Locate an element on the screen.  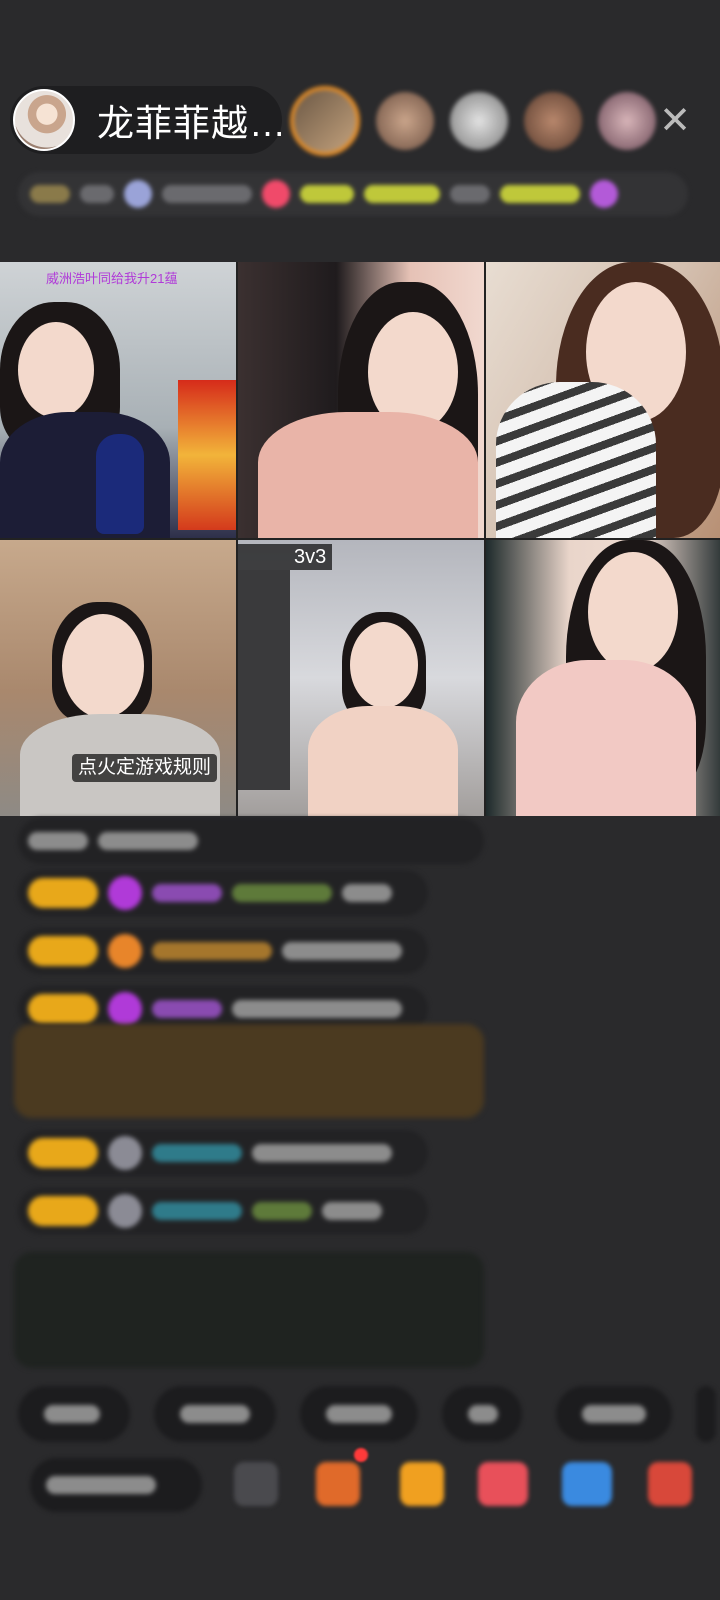
extra-icon is located at coordinates (604, 194).